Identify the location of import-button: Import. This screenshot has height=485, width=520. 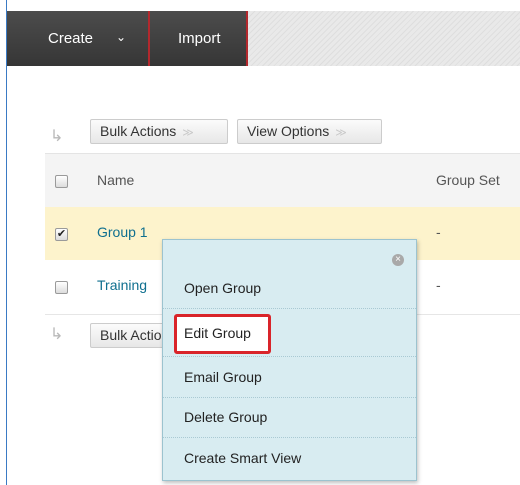
(199, 38).